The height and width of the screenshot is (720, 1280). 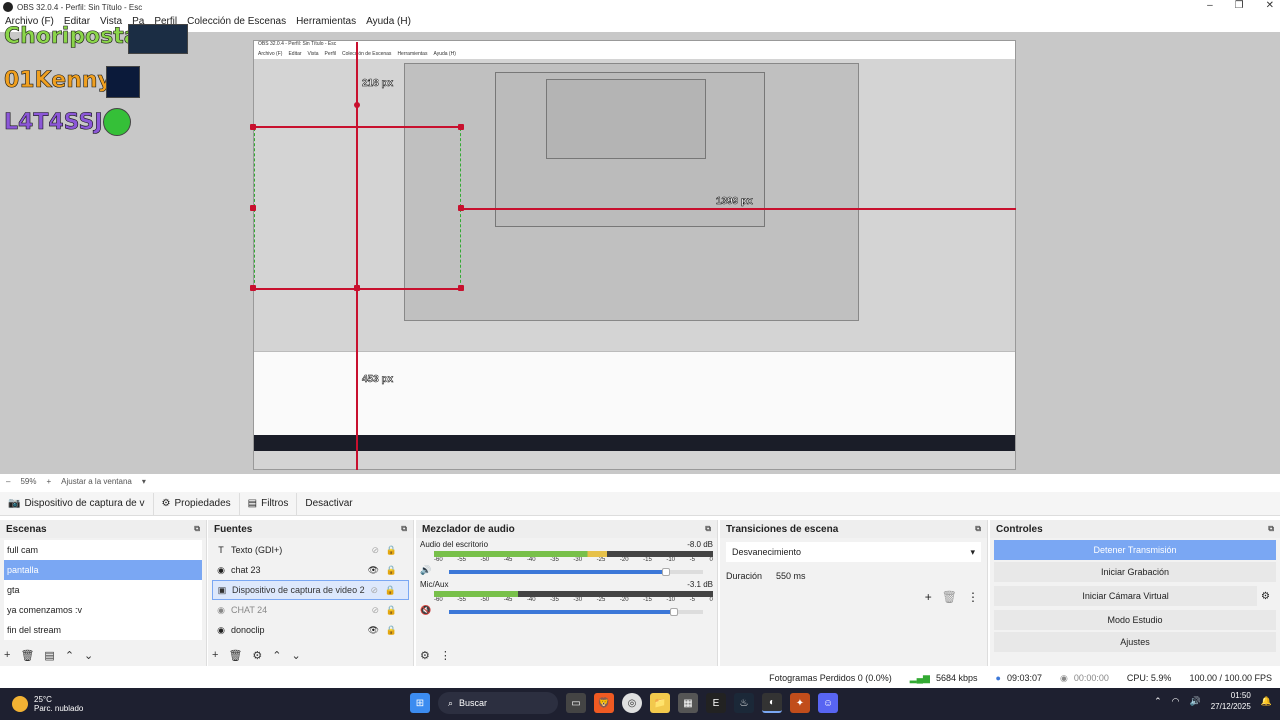 What do you see at coordinates (1195, 701) in the screenshot?
I see `volume-icon: 🔊` at bounding box center [1195, 701].